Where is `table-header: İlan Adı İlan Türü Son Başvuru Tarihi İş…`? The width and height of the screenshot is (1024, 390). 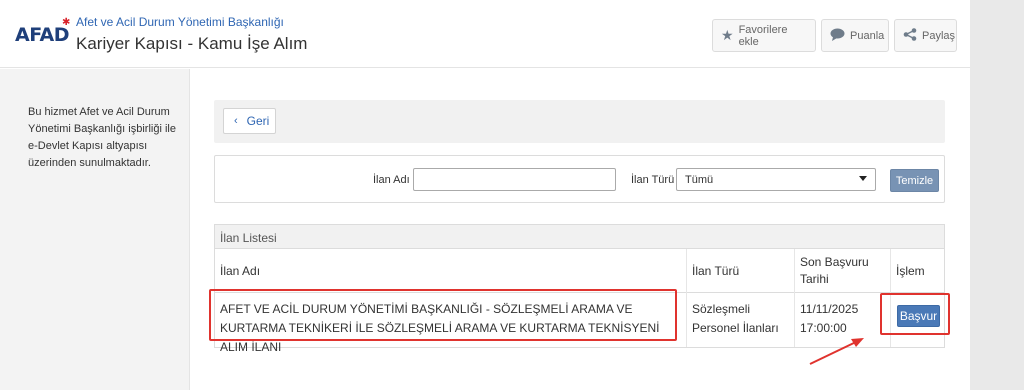
table-header: İlan Adı İlan Türü Son Başvuru Tarihi İş… is located at coordinates (579, 271).